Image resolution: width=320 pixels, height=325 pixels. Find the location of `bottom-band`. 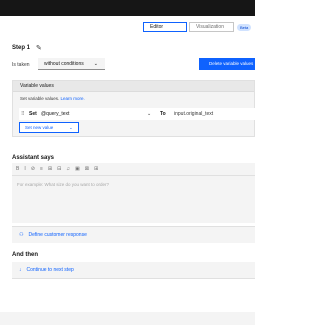

bottom-band is located at coordinates (127, 318).